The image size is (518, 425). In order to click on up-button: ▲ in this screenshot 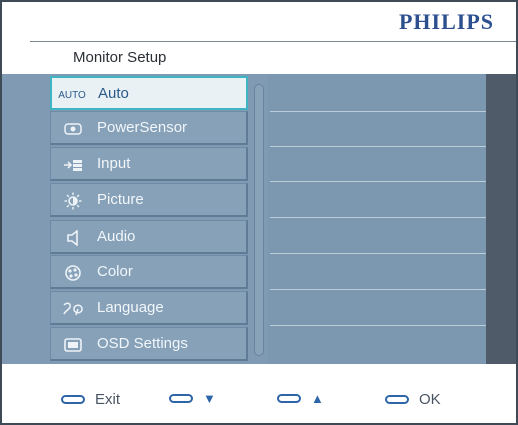, I will do `click(300, 398)`.